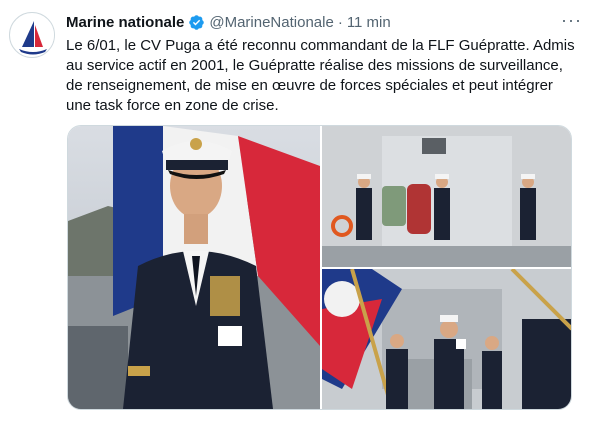 The width and height of the screenshot is (596, 421). What do you see at coordinates (197, 22) in the screenshot?
I see `verified-badge-icon` at bounding box center [197, 22].